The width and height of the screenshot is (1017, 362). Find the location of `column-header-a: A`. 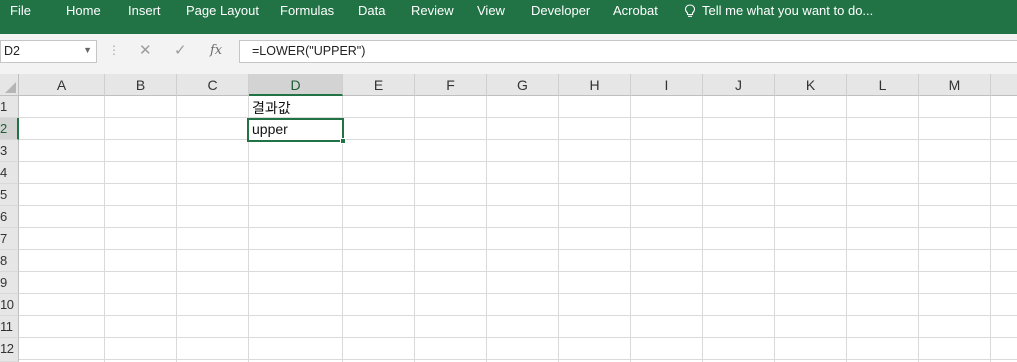

column-header-a: A is located at coordinates (62, 85).